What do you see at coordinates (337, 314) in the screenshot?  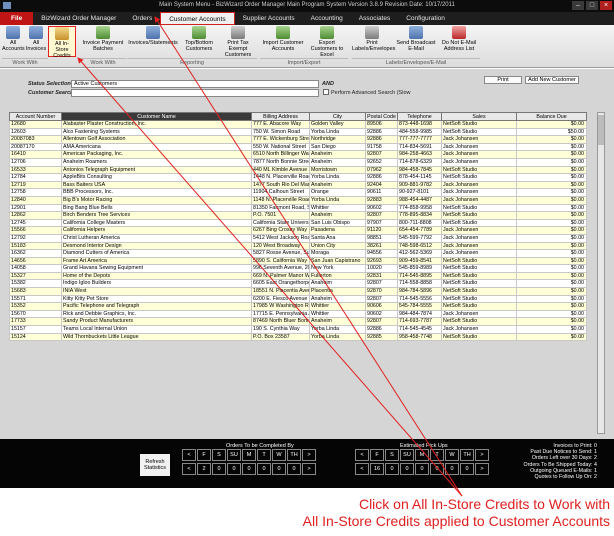 I see `cell-city: Whittier` at bounding box center [337, 314].